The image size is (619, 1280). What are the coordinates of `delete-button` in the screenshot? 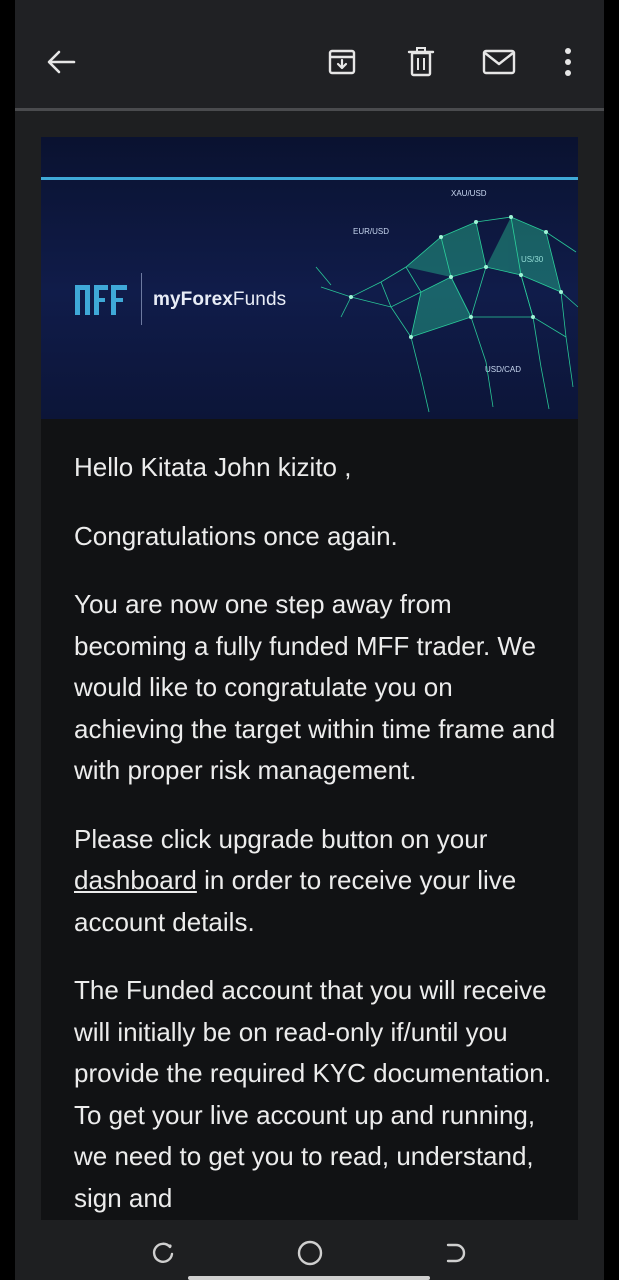 It's located at (421, 62).